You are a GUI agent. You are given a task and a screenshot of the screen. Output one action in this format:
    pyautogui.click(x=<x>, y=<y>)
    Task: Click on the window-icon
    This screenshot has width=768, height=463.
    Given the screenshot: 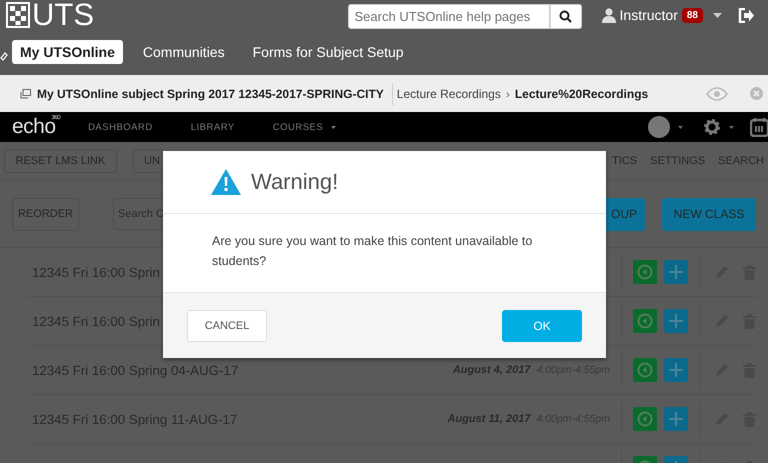 What is the action you would take?
    pyautogui.click(x=25, y=93)
    